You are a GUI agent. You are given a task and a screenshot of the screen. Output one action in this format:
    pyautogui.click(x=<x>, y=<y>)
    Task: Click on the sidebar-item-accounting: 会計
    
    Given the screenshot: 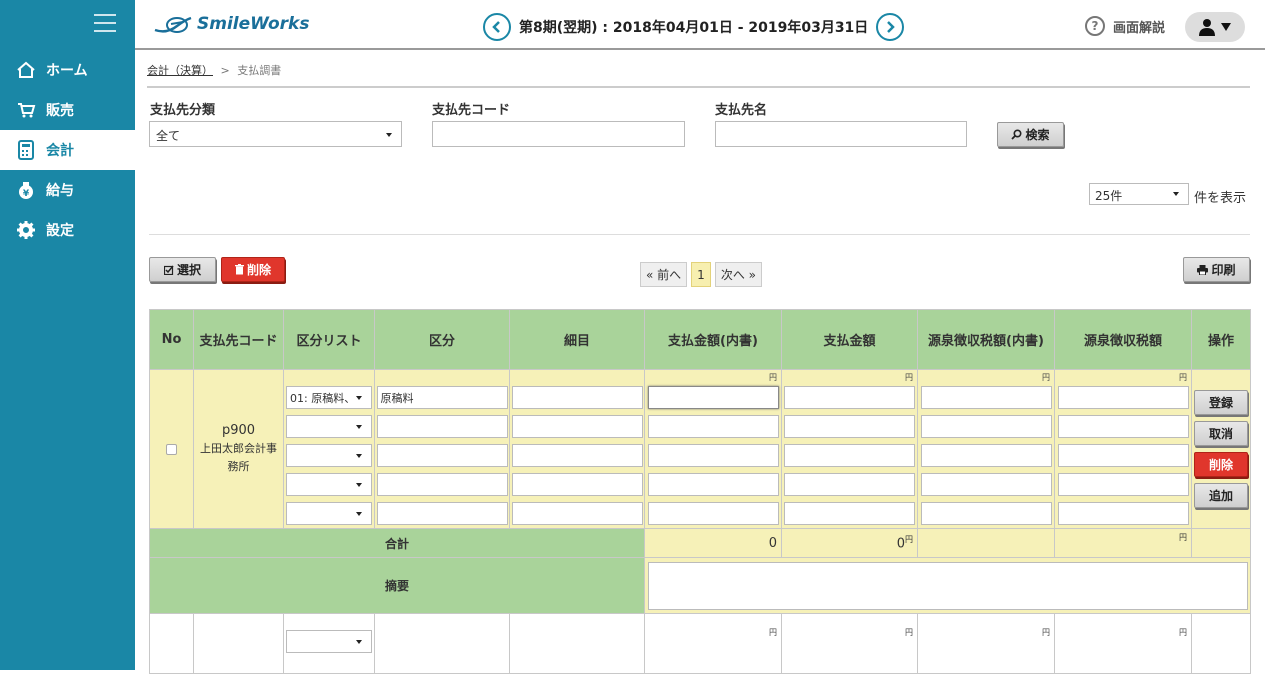 What is the action you would take?
    pyautogui.click(x=67, y=150)
    